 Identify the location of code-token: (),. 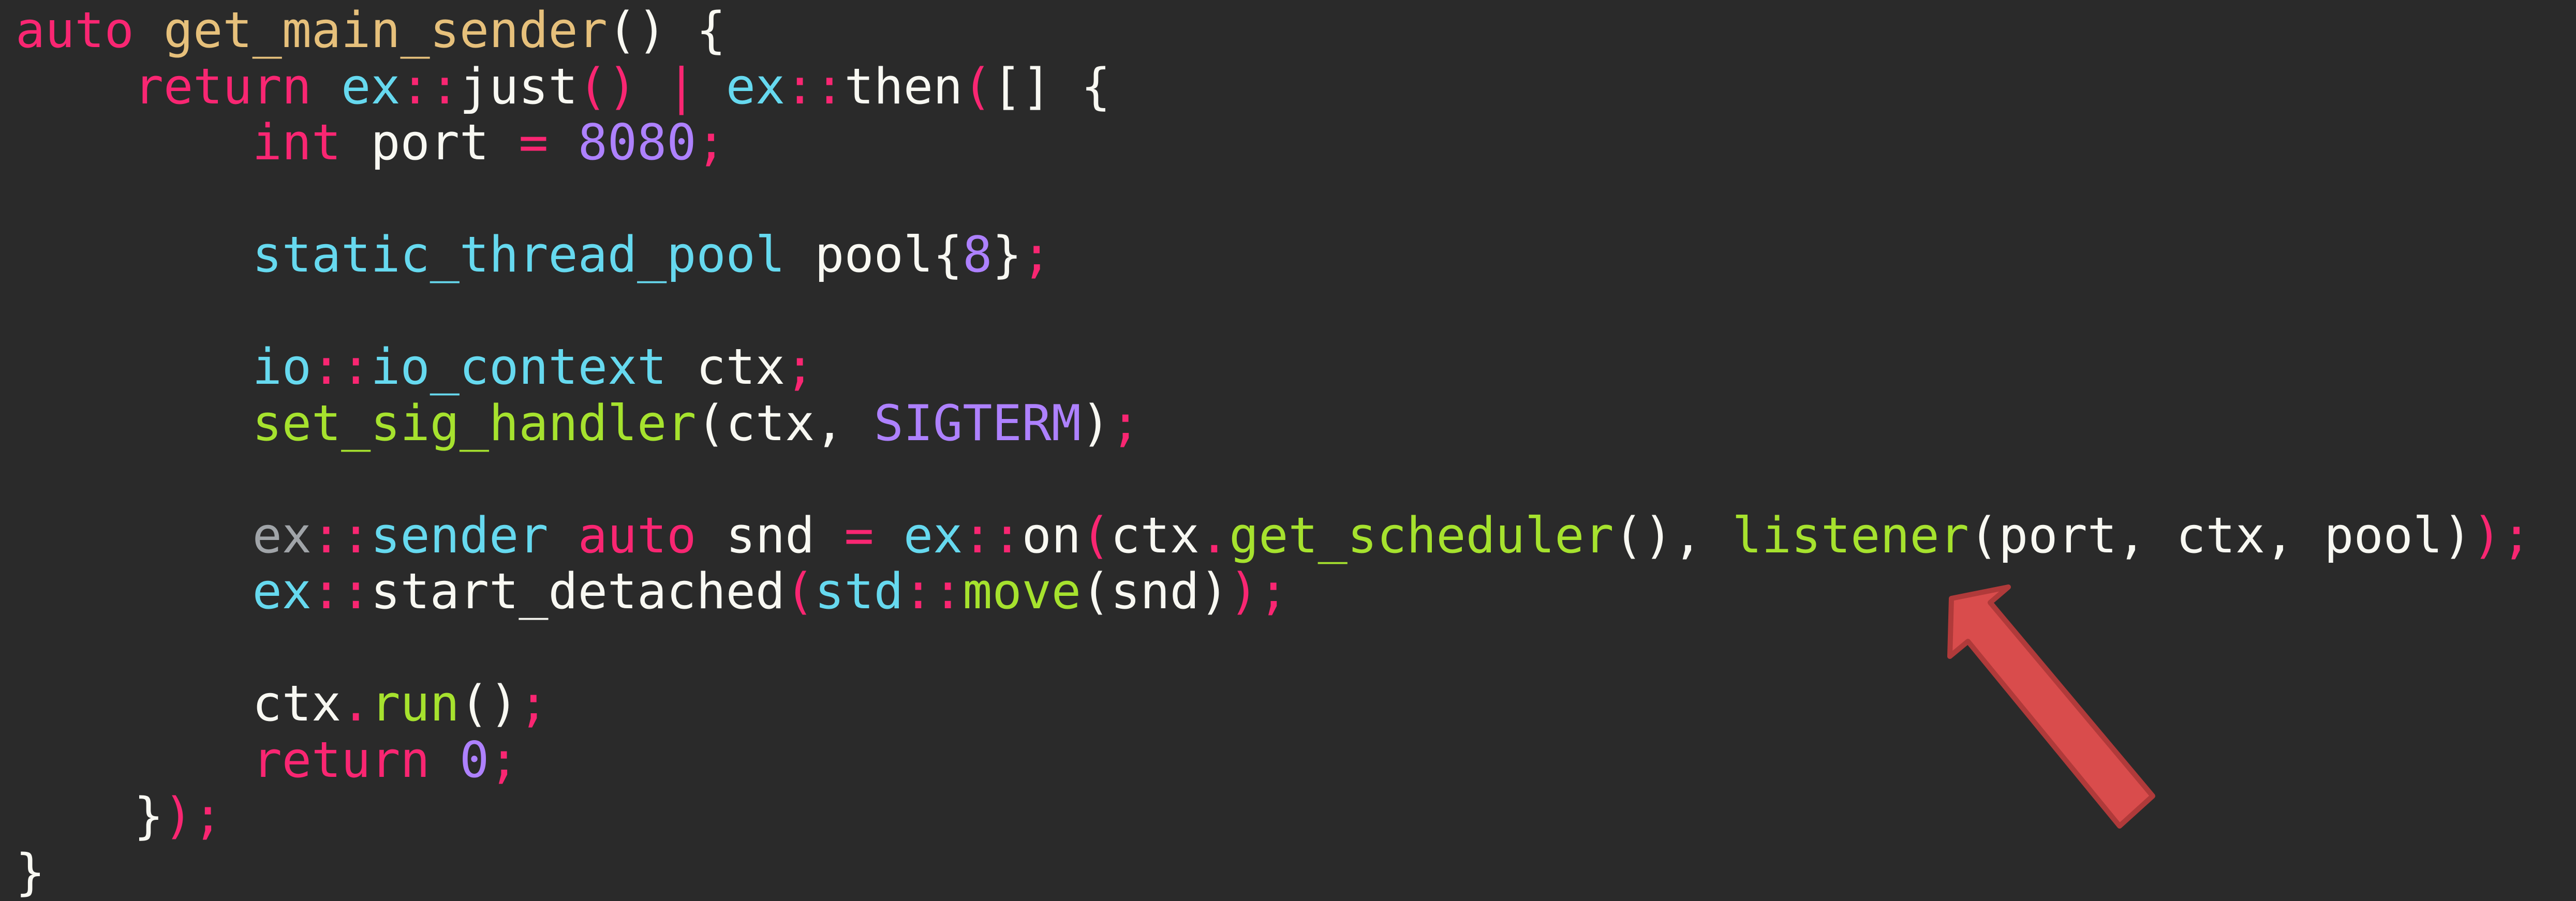
(1673, 535).